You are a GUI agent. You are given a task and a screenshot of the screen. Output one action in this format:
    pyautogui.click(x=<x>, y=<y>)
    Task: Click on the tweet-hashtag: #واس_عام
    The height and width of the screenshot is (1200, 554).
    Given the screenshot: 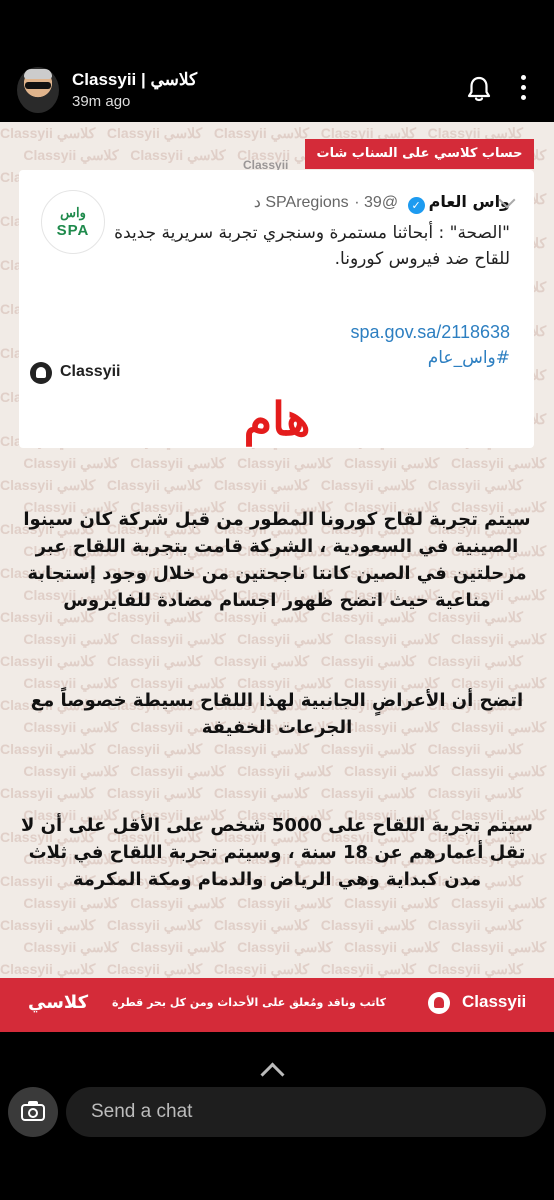 What is the action you would take?
    pyautogui.click(x=468, y=358)
    